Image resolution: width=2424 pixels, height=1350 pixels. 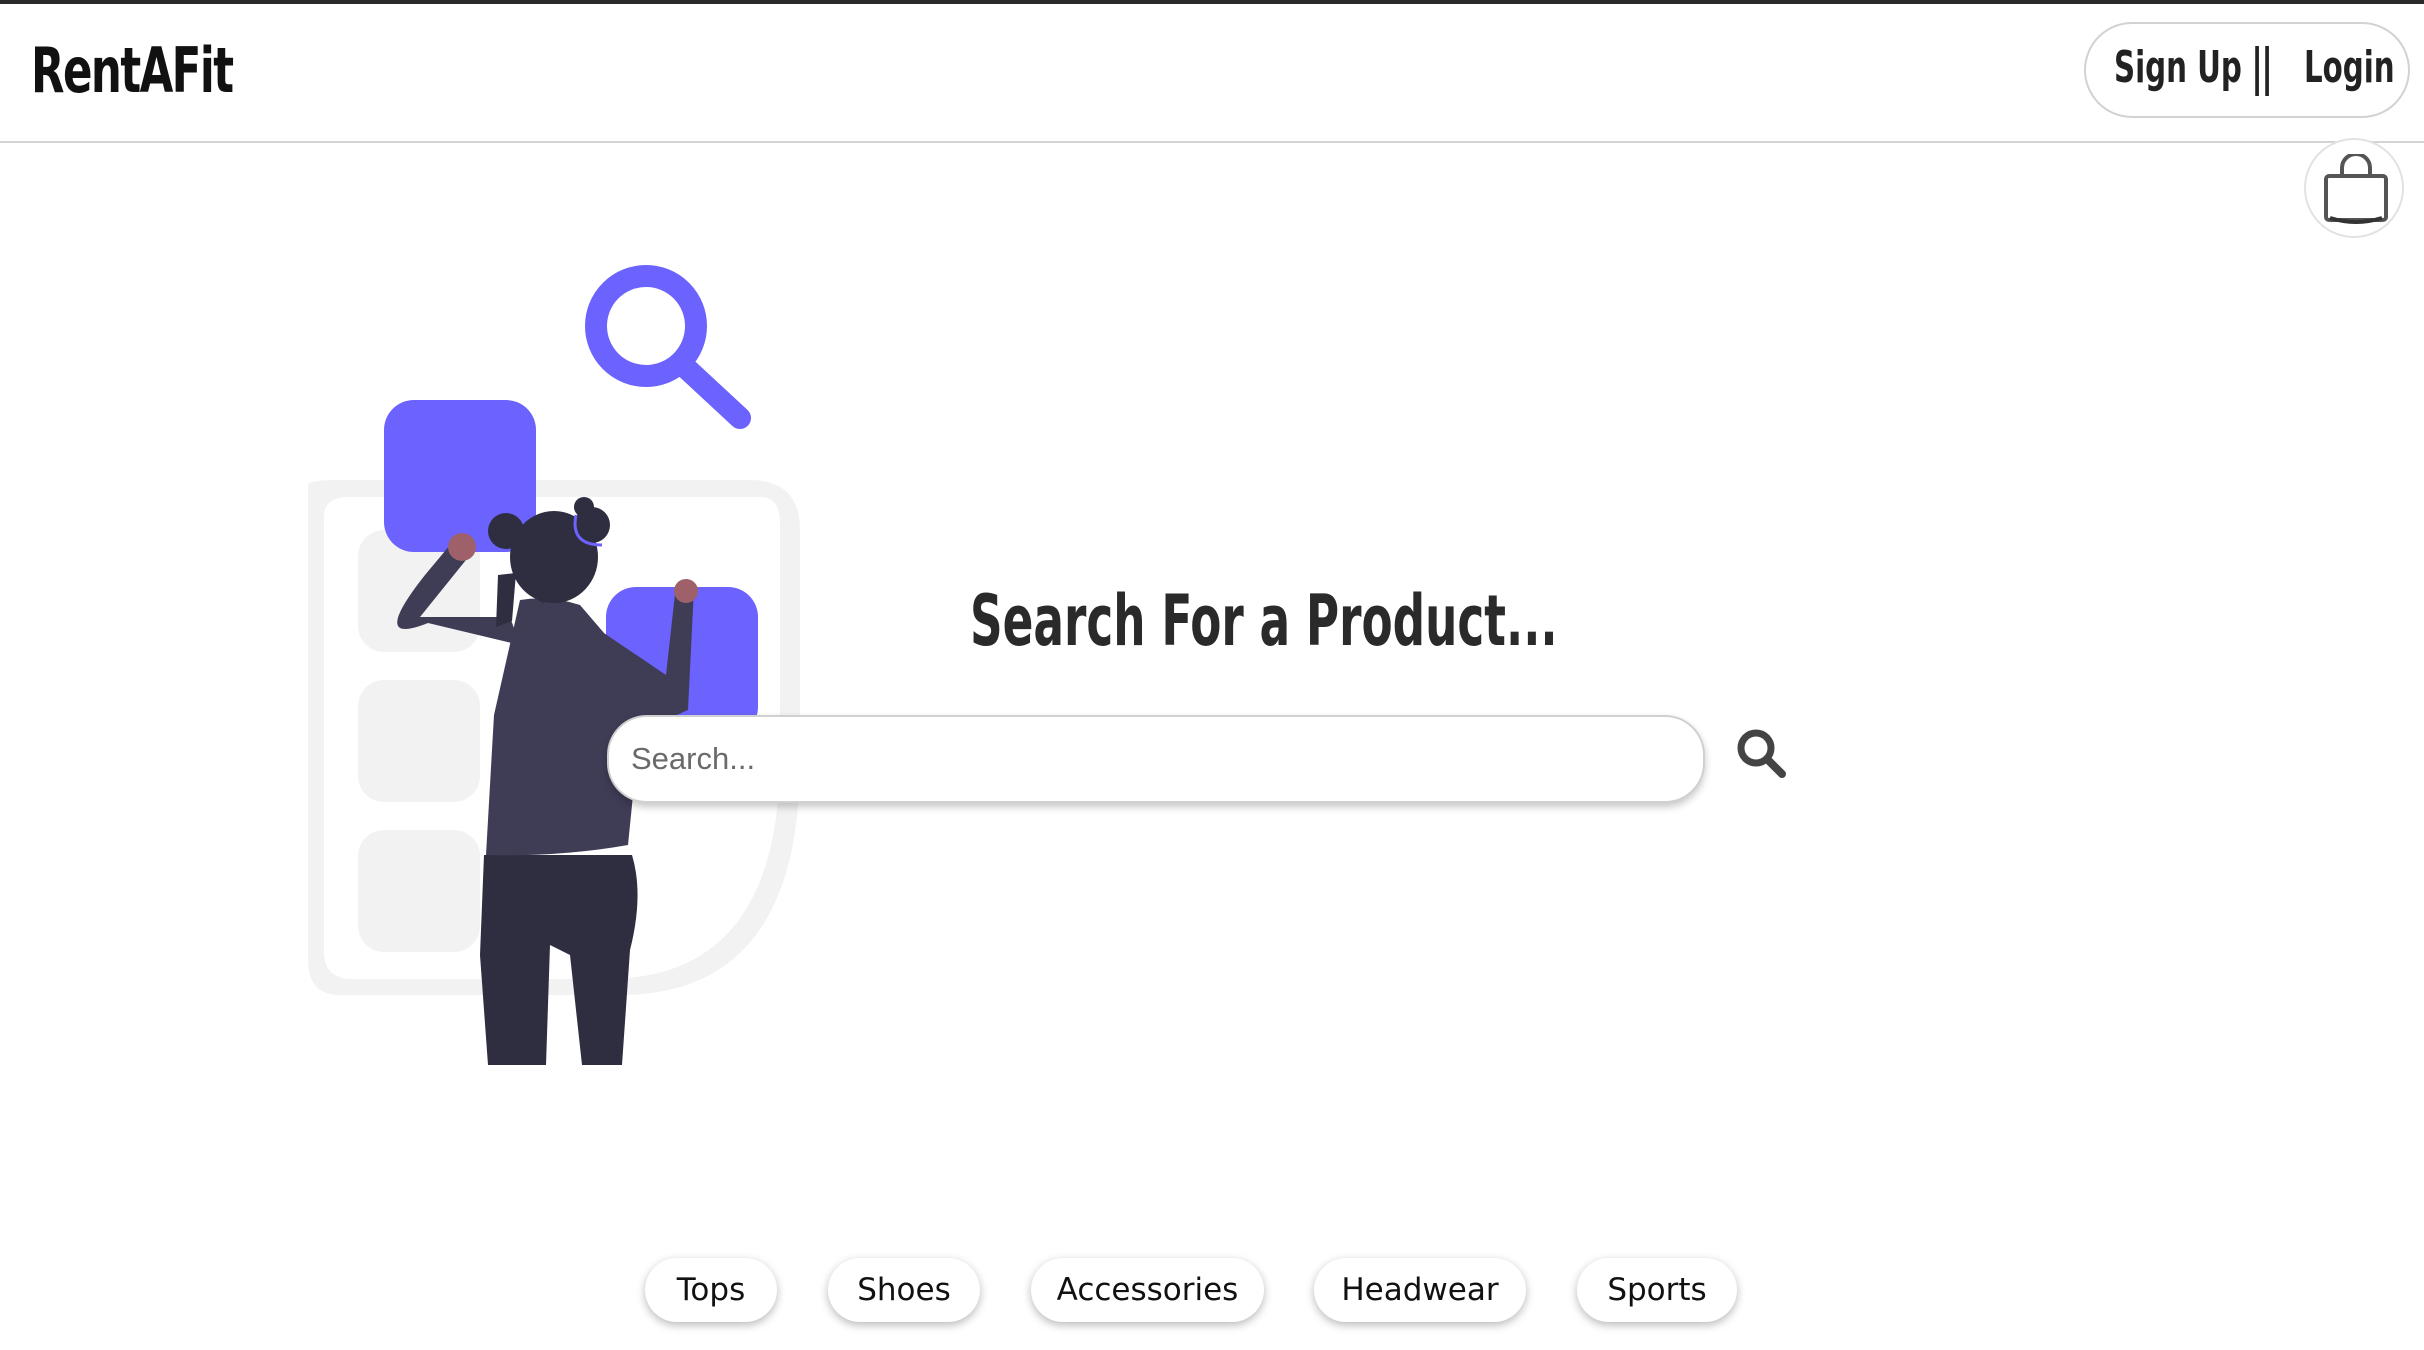 I want to click on logo: RentAFit, so click(x=132, y=70).